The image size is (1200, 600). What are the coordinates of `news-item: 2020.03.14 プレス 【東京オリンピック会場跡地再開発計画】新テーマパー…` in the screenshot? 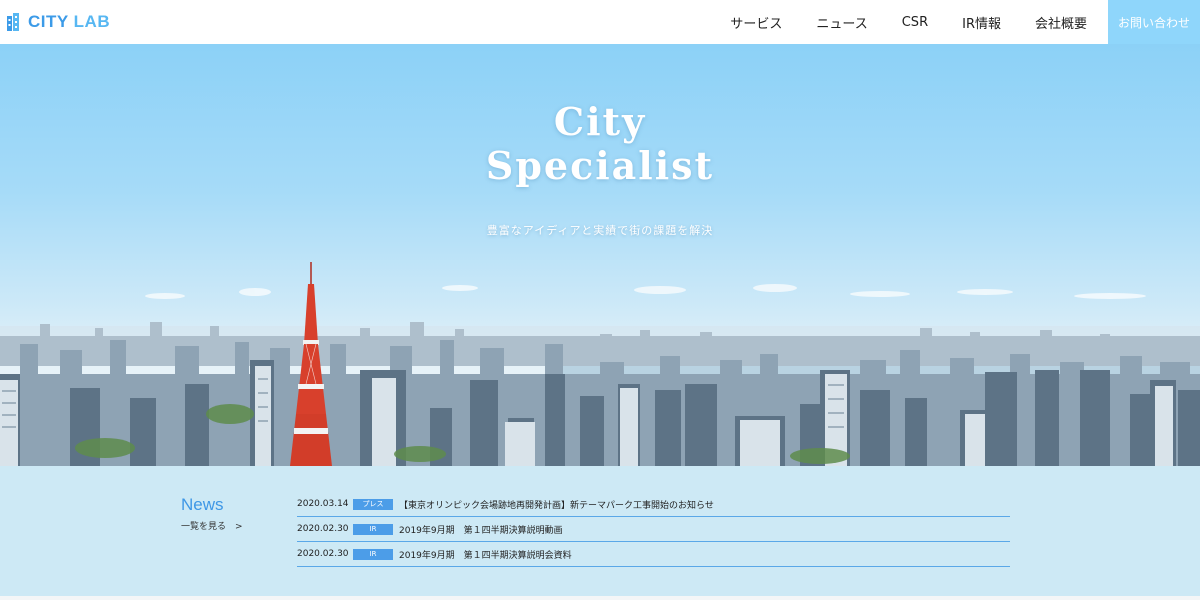 It's located at (653, 504).